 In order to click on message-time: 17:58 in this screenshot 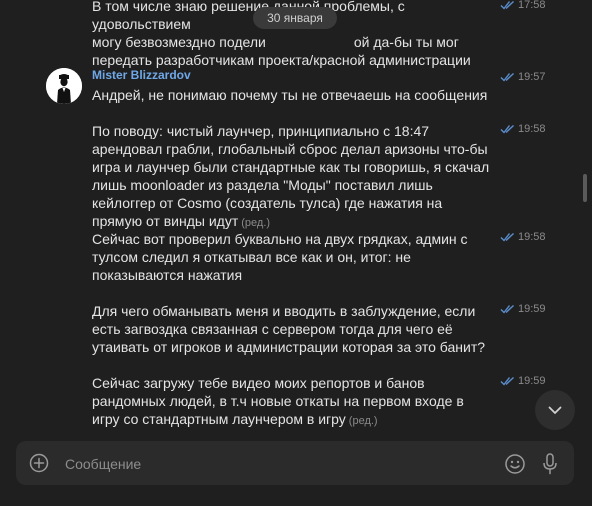, I will do `click(523, 6)`.